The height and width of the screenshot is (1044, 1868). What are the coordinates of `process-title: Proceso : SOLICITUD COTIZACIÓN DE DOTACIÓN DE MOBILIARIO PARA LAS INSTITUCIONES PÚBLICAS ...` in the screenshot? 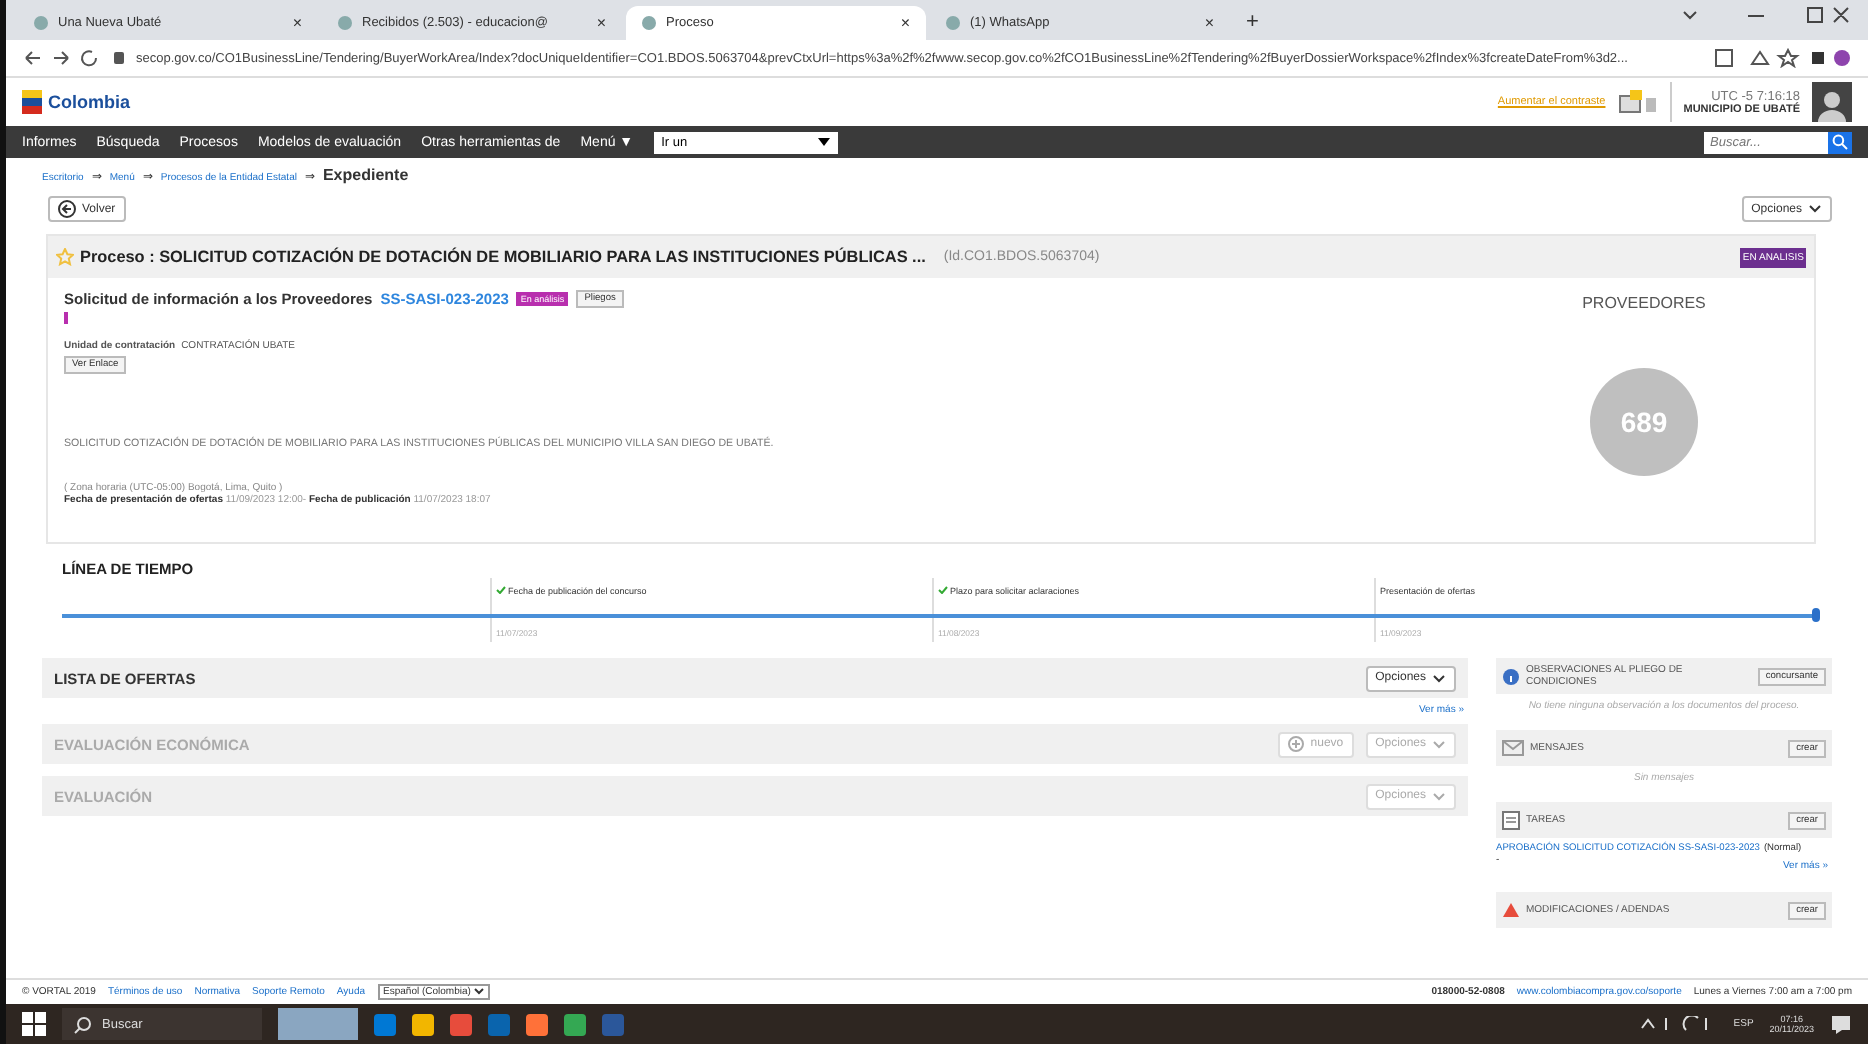 It's located at (503, 257).